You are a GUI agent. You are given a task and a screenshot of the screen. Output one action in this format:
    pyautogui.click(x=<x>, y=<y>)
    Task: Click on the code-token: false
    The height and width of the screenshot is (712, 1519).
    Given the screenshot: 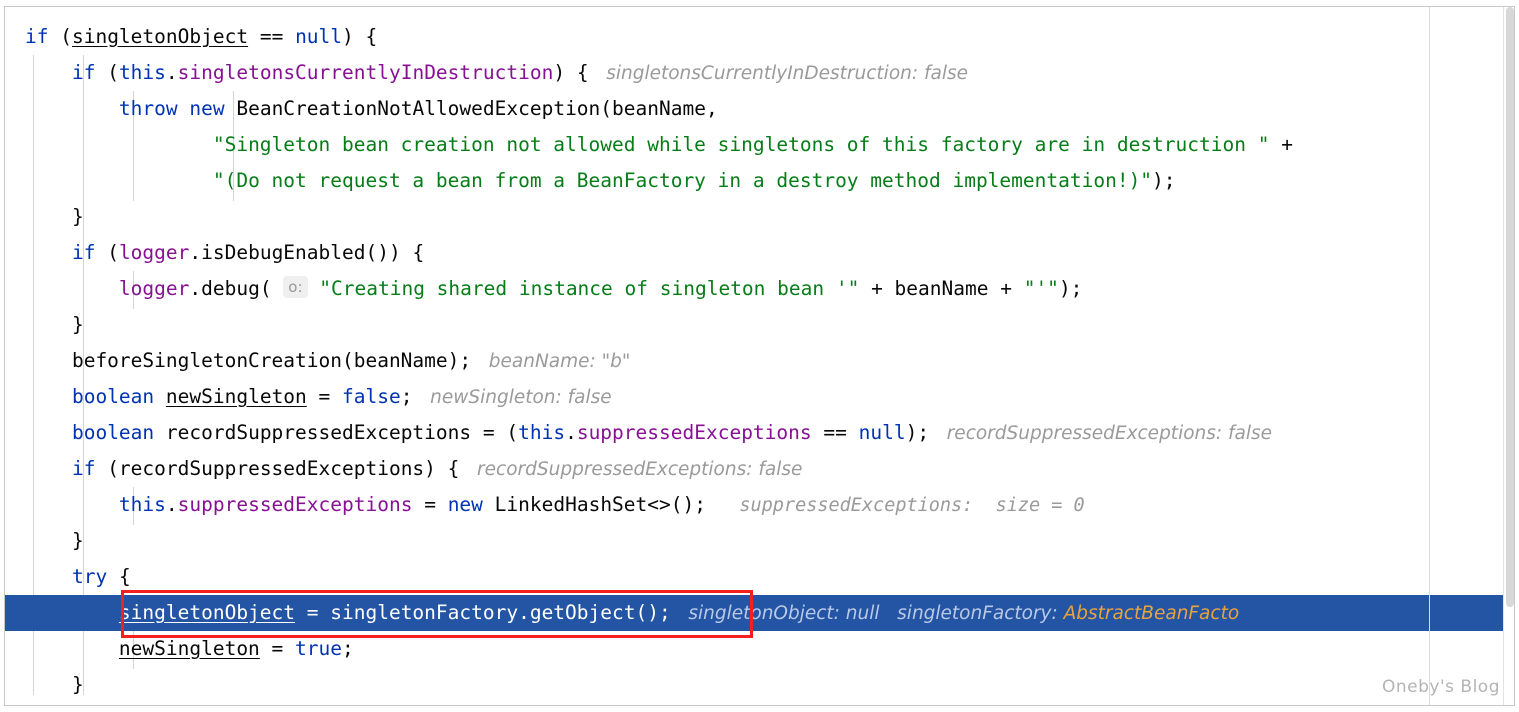 What is the action you would take?
    pyautogui.click(x=371, y=396)
    